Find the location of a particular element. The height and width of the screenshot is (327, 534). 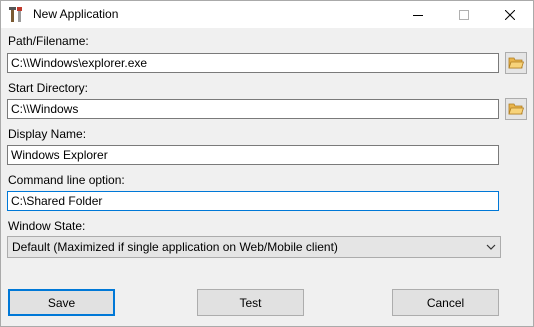

browse-path-button is located at coordinates (516, 63).